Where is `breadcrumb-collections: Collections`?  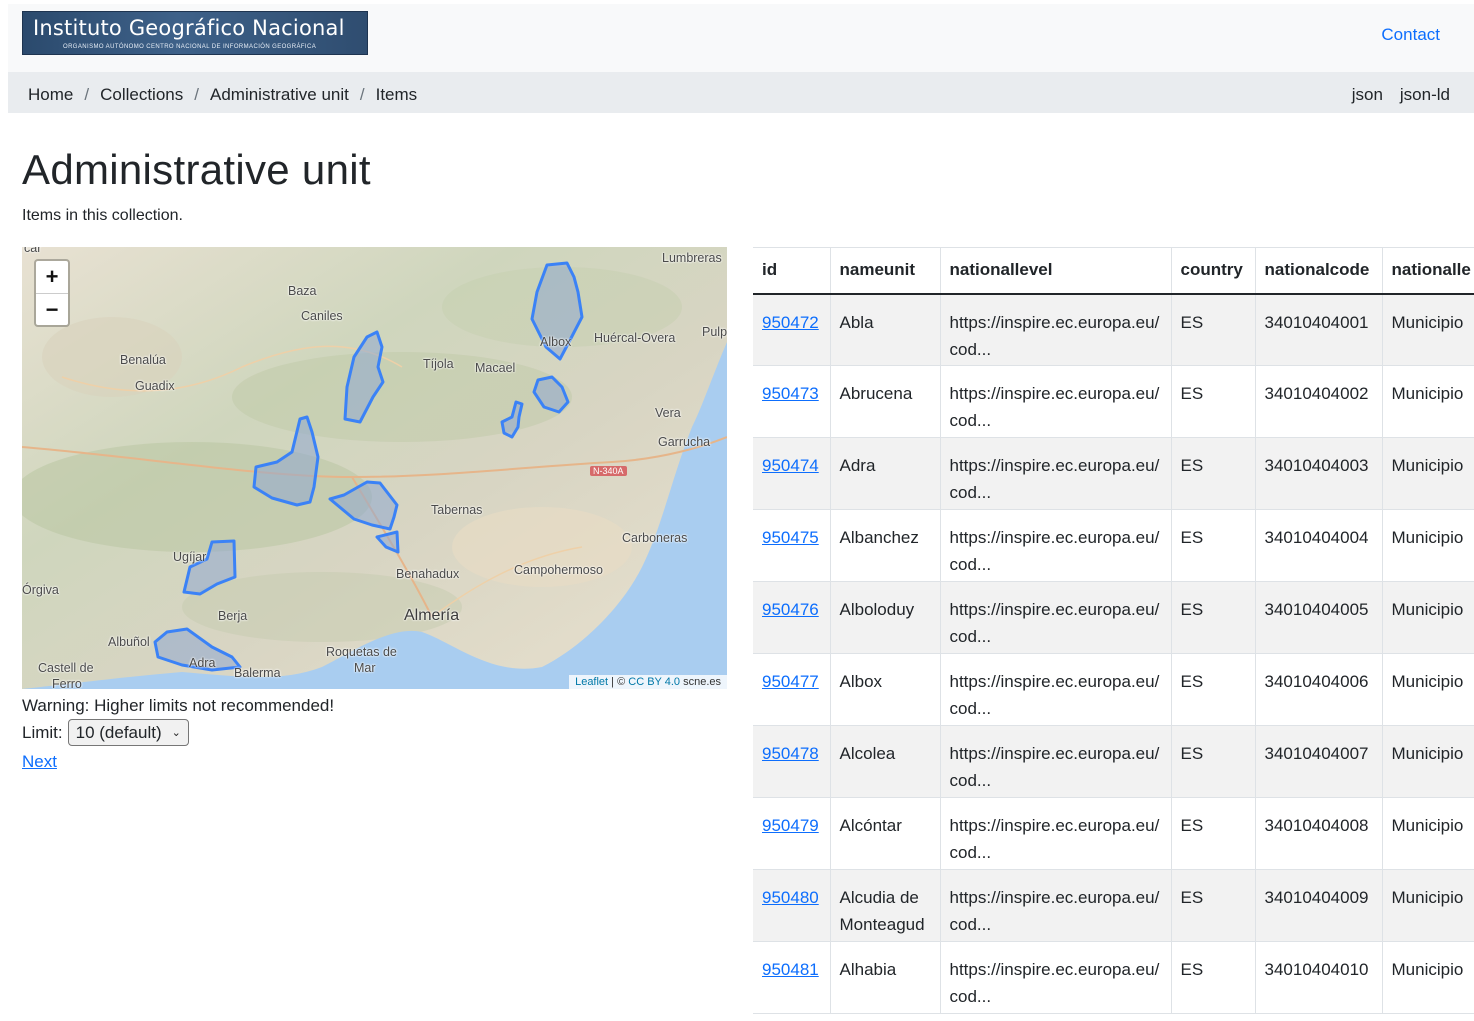 breadcrumb-collections: Collections is located at coordinates (141, 95).